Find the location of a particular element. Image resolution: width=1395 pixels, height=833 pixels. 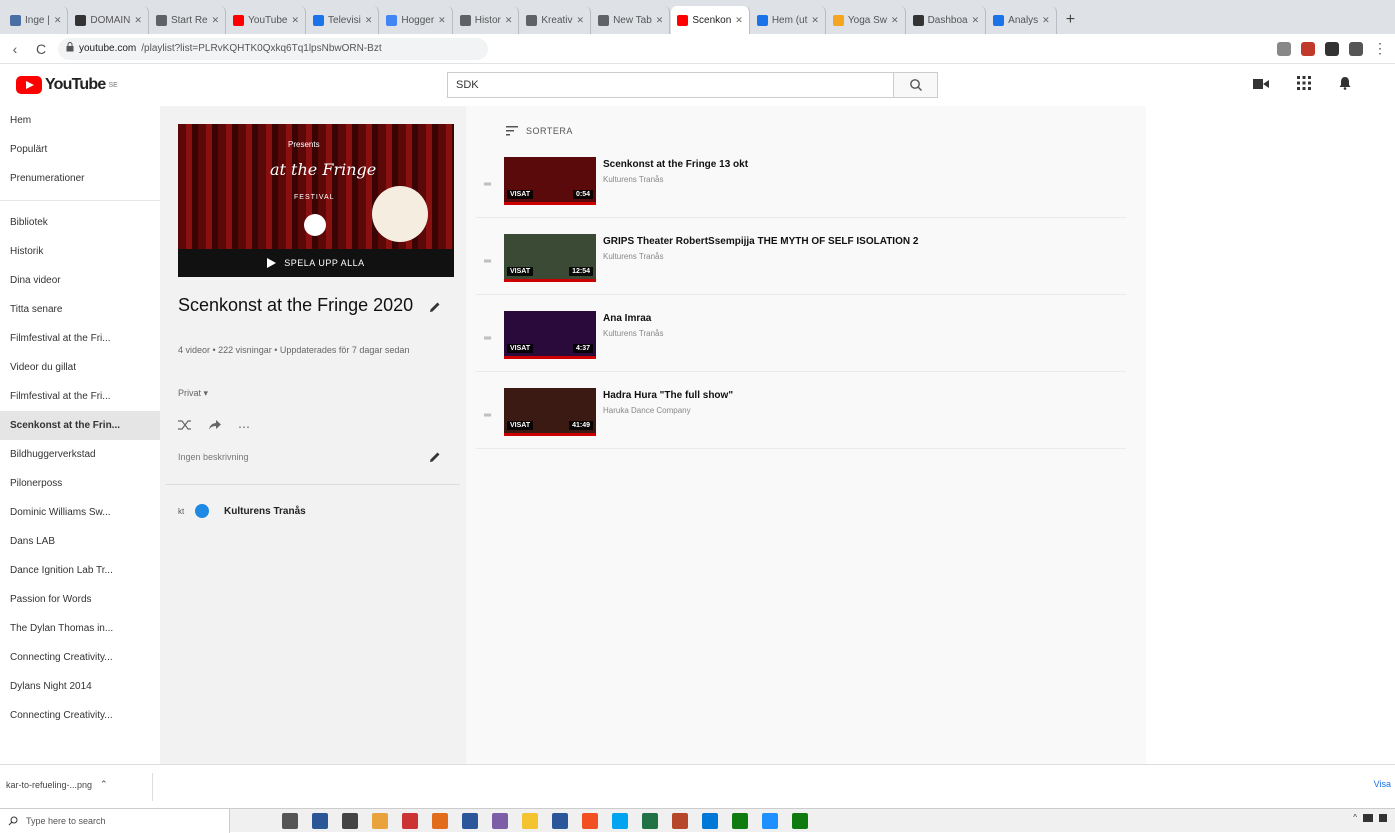

shuffle-icon is located at coordinates (185, 427).